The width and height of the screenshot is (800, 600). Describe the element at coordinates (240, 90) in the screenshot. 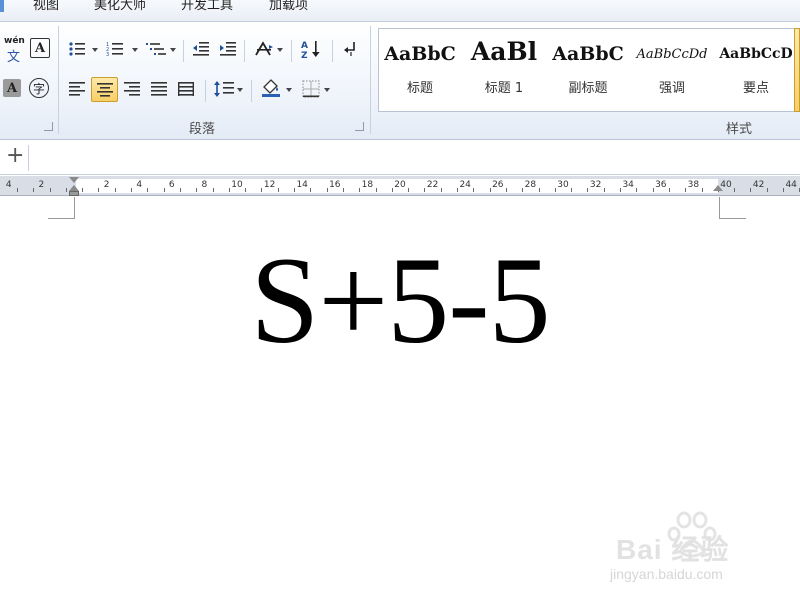

I see `line-spacing-dropdown-icon` at that location.